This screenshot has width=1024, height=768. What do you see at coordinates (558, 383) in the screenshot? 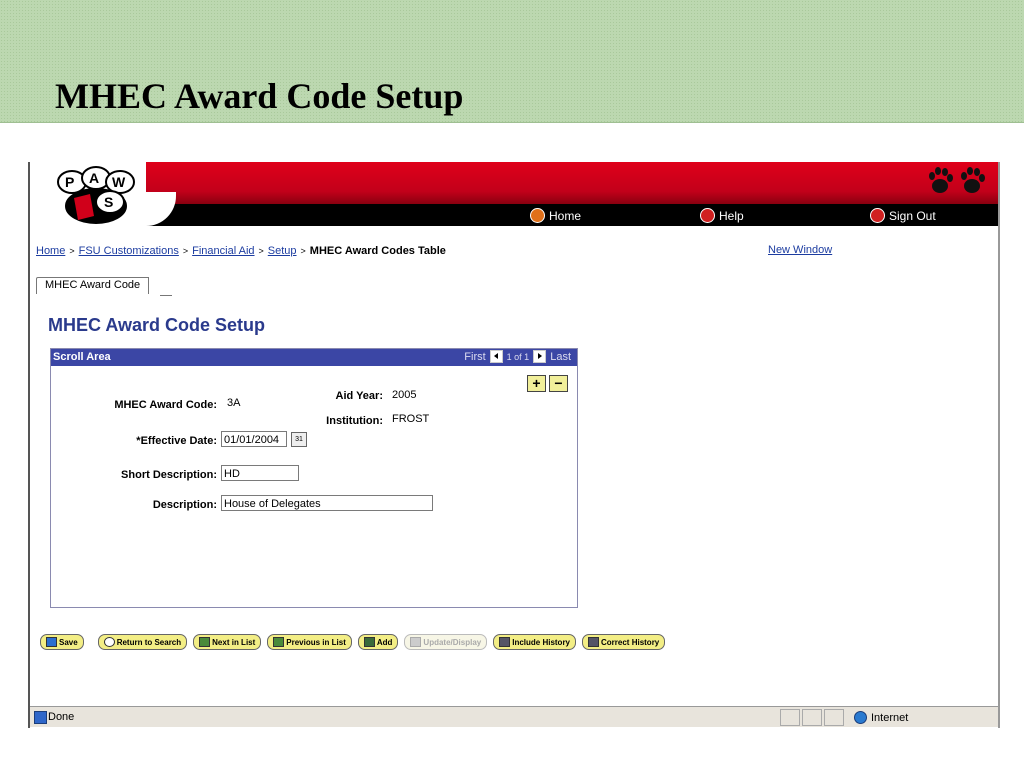
I see `delete-row-button: −` at bounding box center [558, 383].